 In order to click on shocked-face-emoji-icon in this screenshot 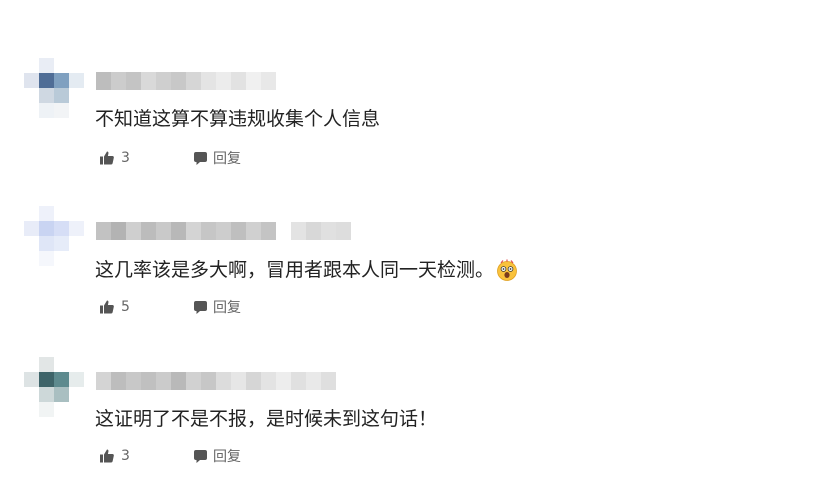, I will do `click(507, 270)`.